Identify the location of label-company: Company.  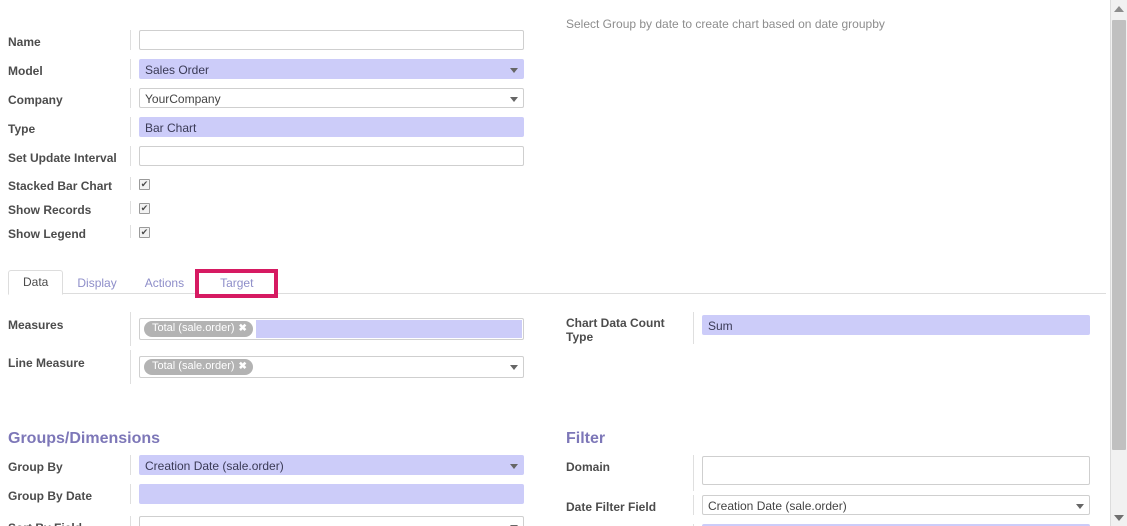
(35, 100).